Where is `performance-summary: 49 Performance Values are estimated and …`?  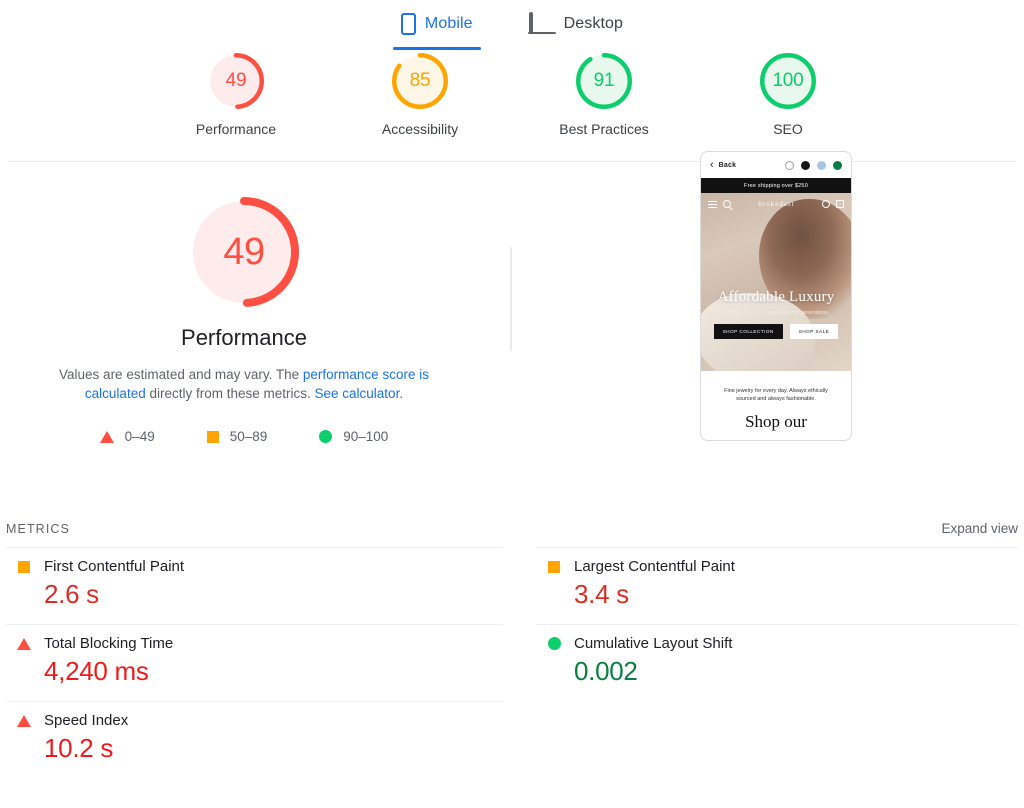 performance-summary: 49 Performance Values are estimated and … is located at coordinates (244, 320).